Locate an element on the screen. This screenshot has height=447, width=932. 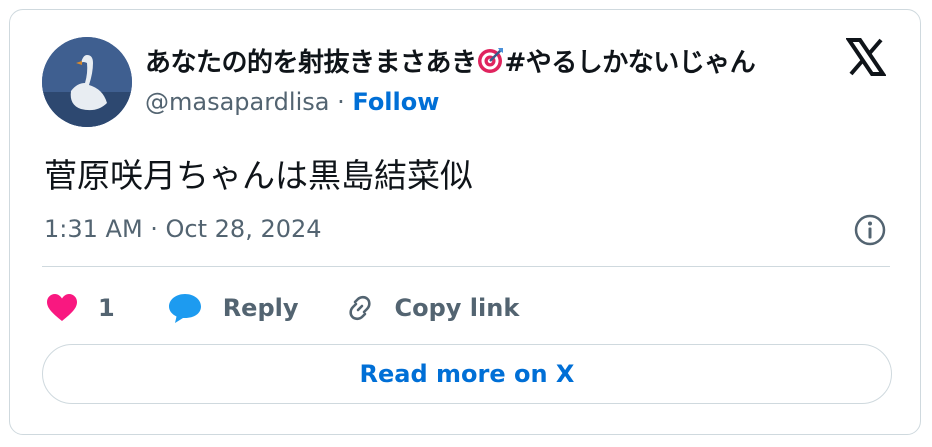
target-emoji-icon is located at coordinates (491, 63).